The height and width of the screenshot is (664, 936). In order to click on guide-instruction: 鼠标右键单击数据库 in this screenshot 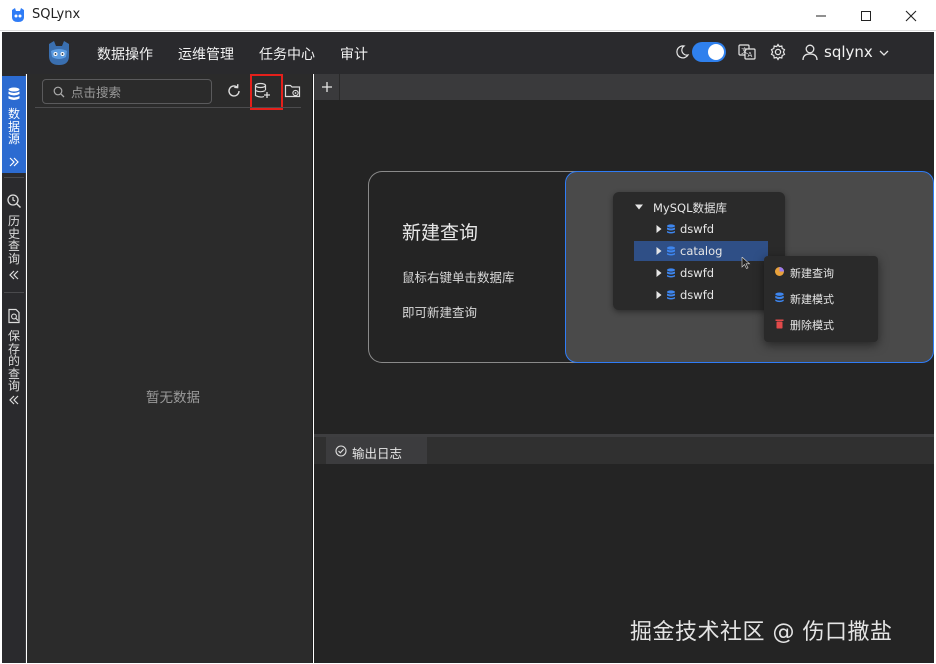, I will do `click(458, 277)`.